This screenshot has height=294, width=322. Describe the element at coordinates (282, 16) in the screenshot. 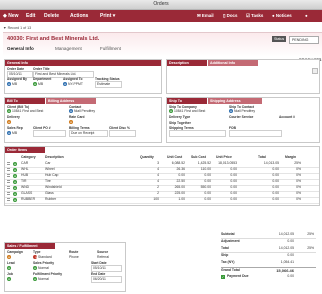

I see `notices-button: ● Notices` at that location.